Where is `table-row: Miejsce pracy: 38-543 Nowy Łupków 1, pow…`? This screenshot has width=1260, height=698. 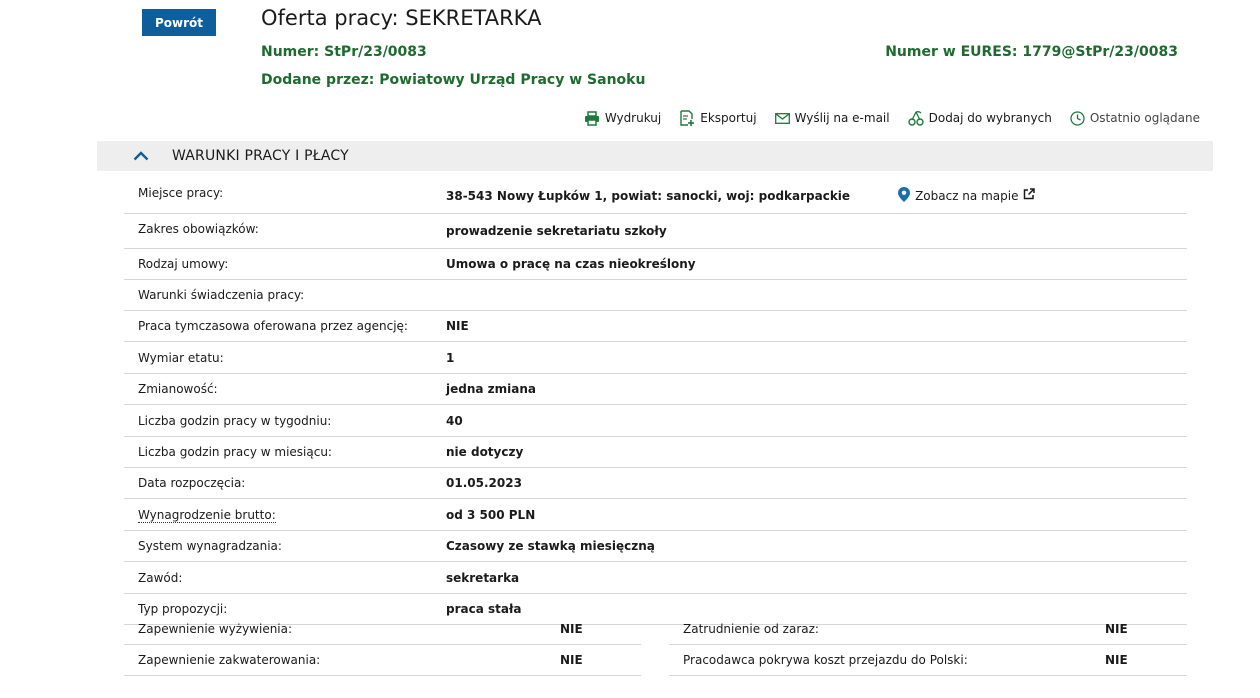 table-row: Miejsce pracy: 38-543 Nowy Łupków 1, pow… is located at coordinates (655, 196).